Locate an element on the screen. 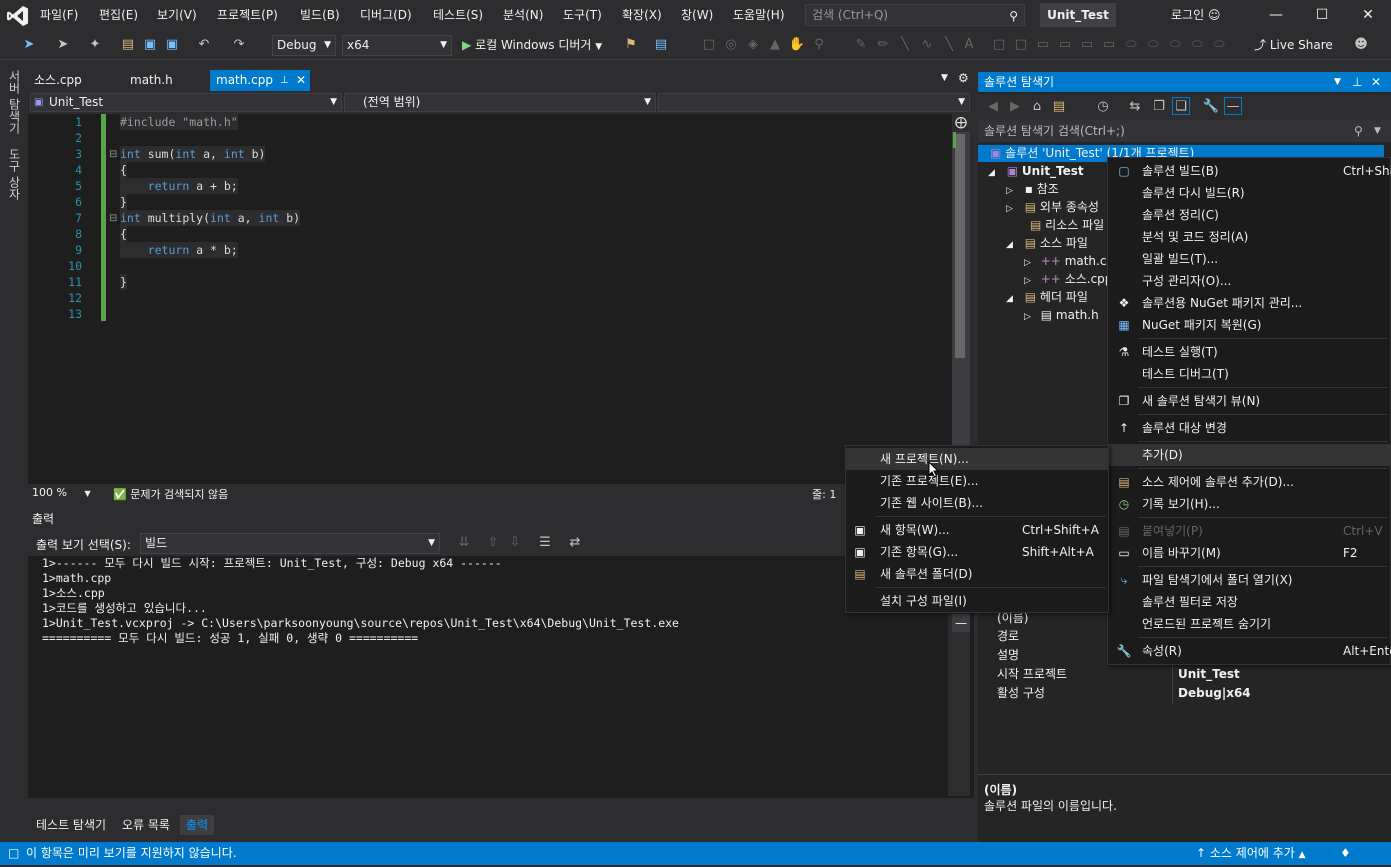 Image resolution: width=1391 pixels, height=867 pixels. tree-references: ▷ ▪ 참조 is located at coordinates (1032, 189).